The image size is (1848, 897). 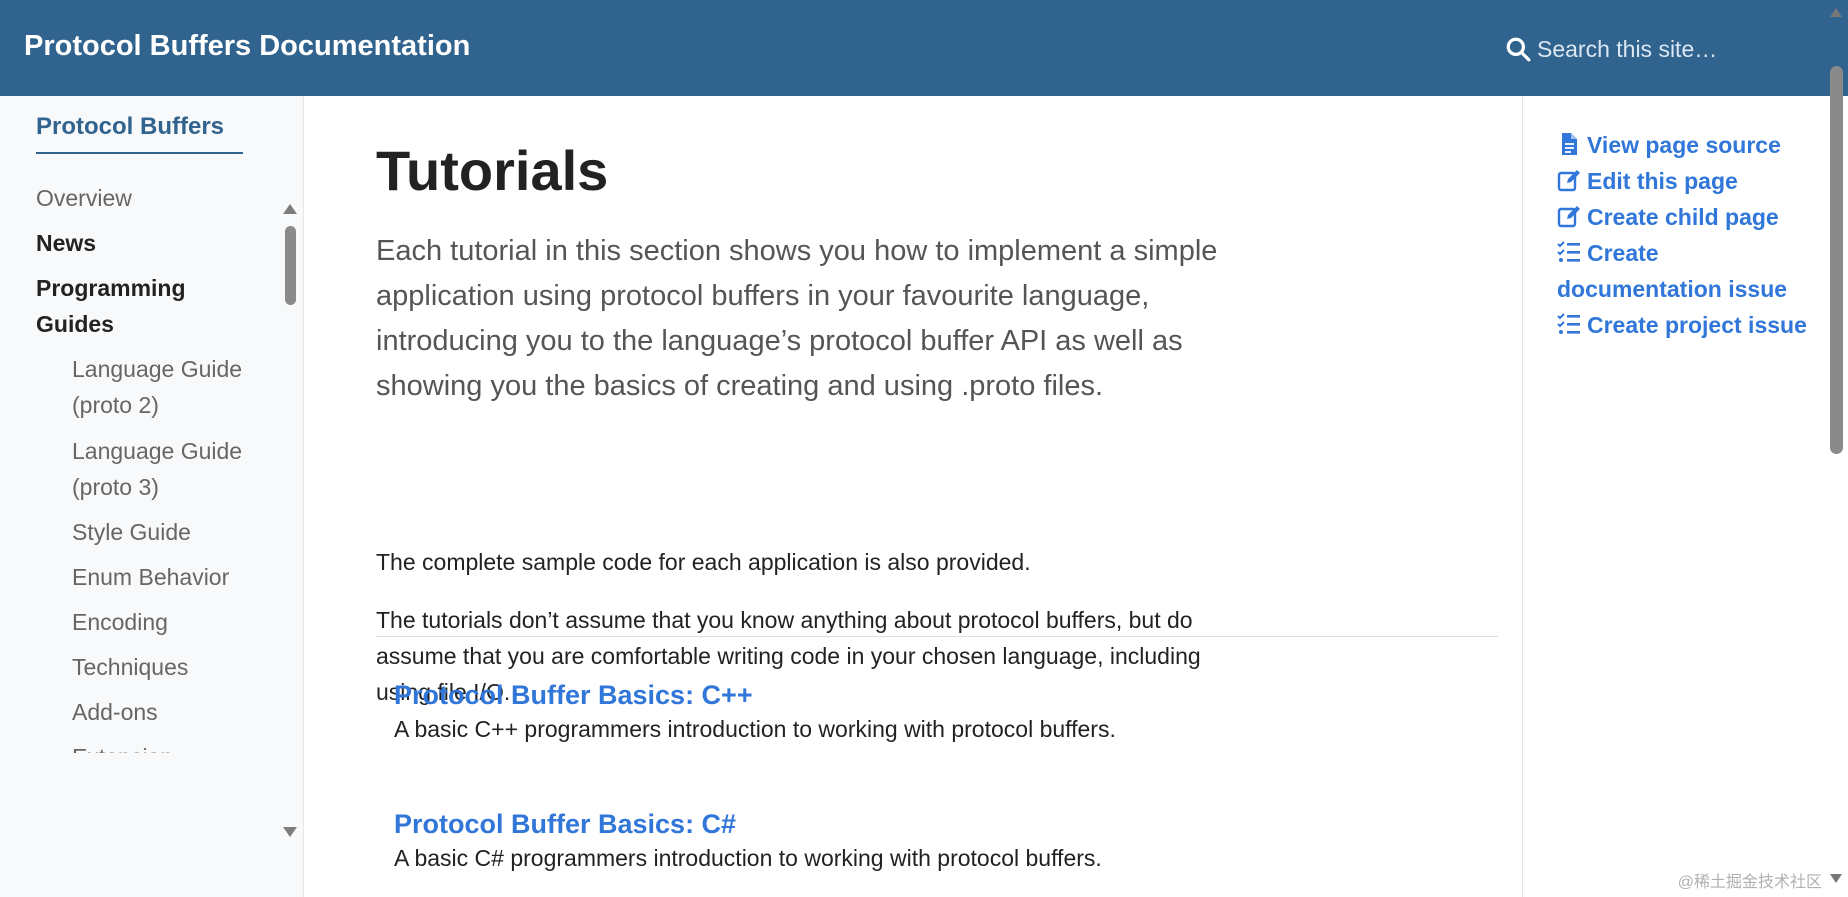 What do you see at coordinates (290, 265) in the screenshot?
I see `sidebar-scrollbar-thumb` at bounding box center [290, 265].